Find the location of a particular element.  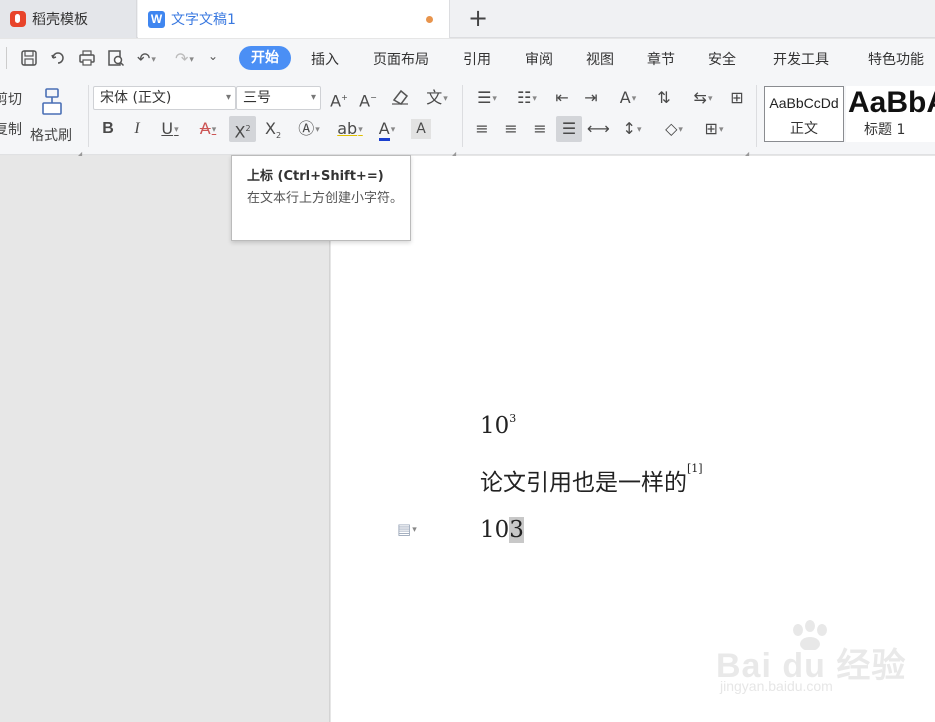

tooltip-title: 上标 (Ctrl+Shift+=) is located at coordinates (315, 176).